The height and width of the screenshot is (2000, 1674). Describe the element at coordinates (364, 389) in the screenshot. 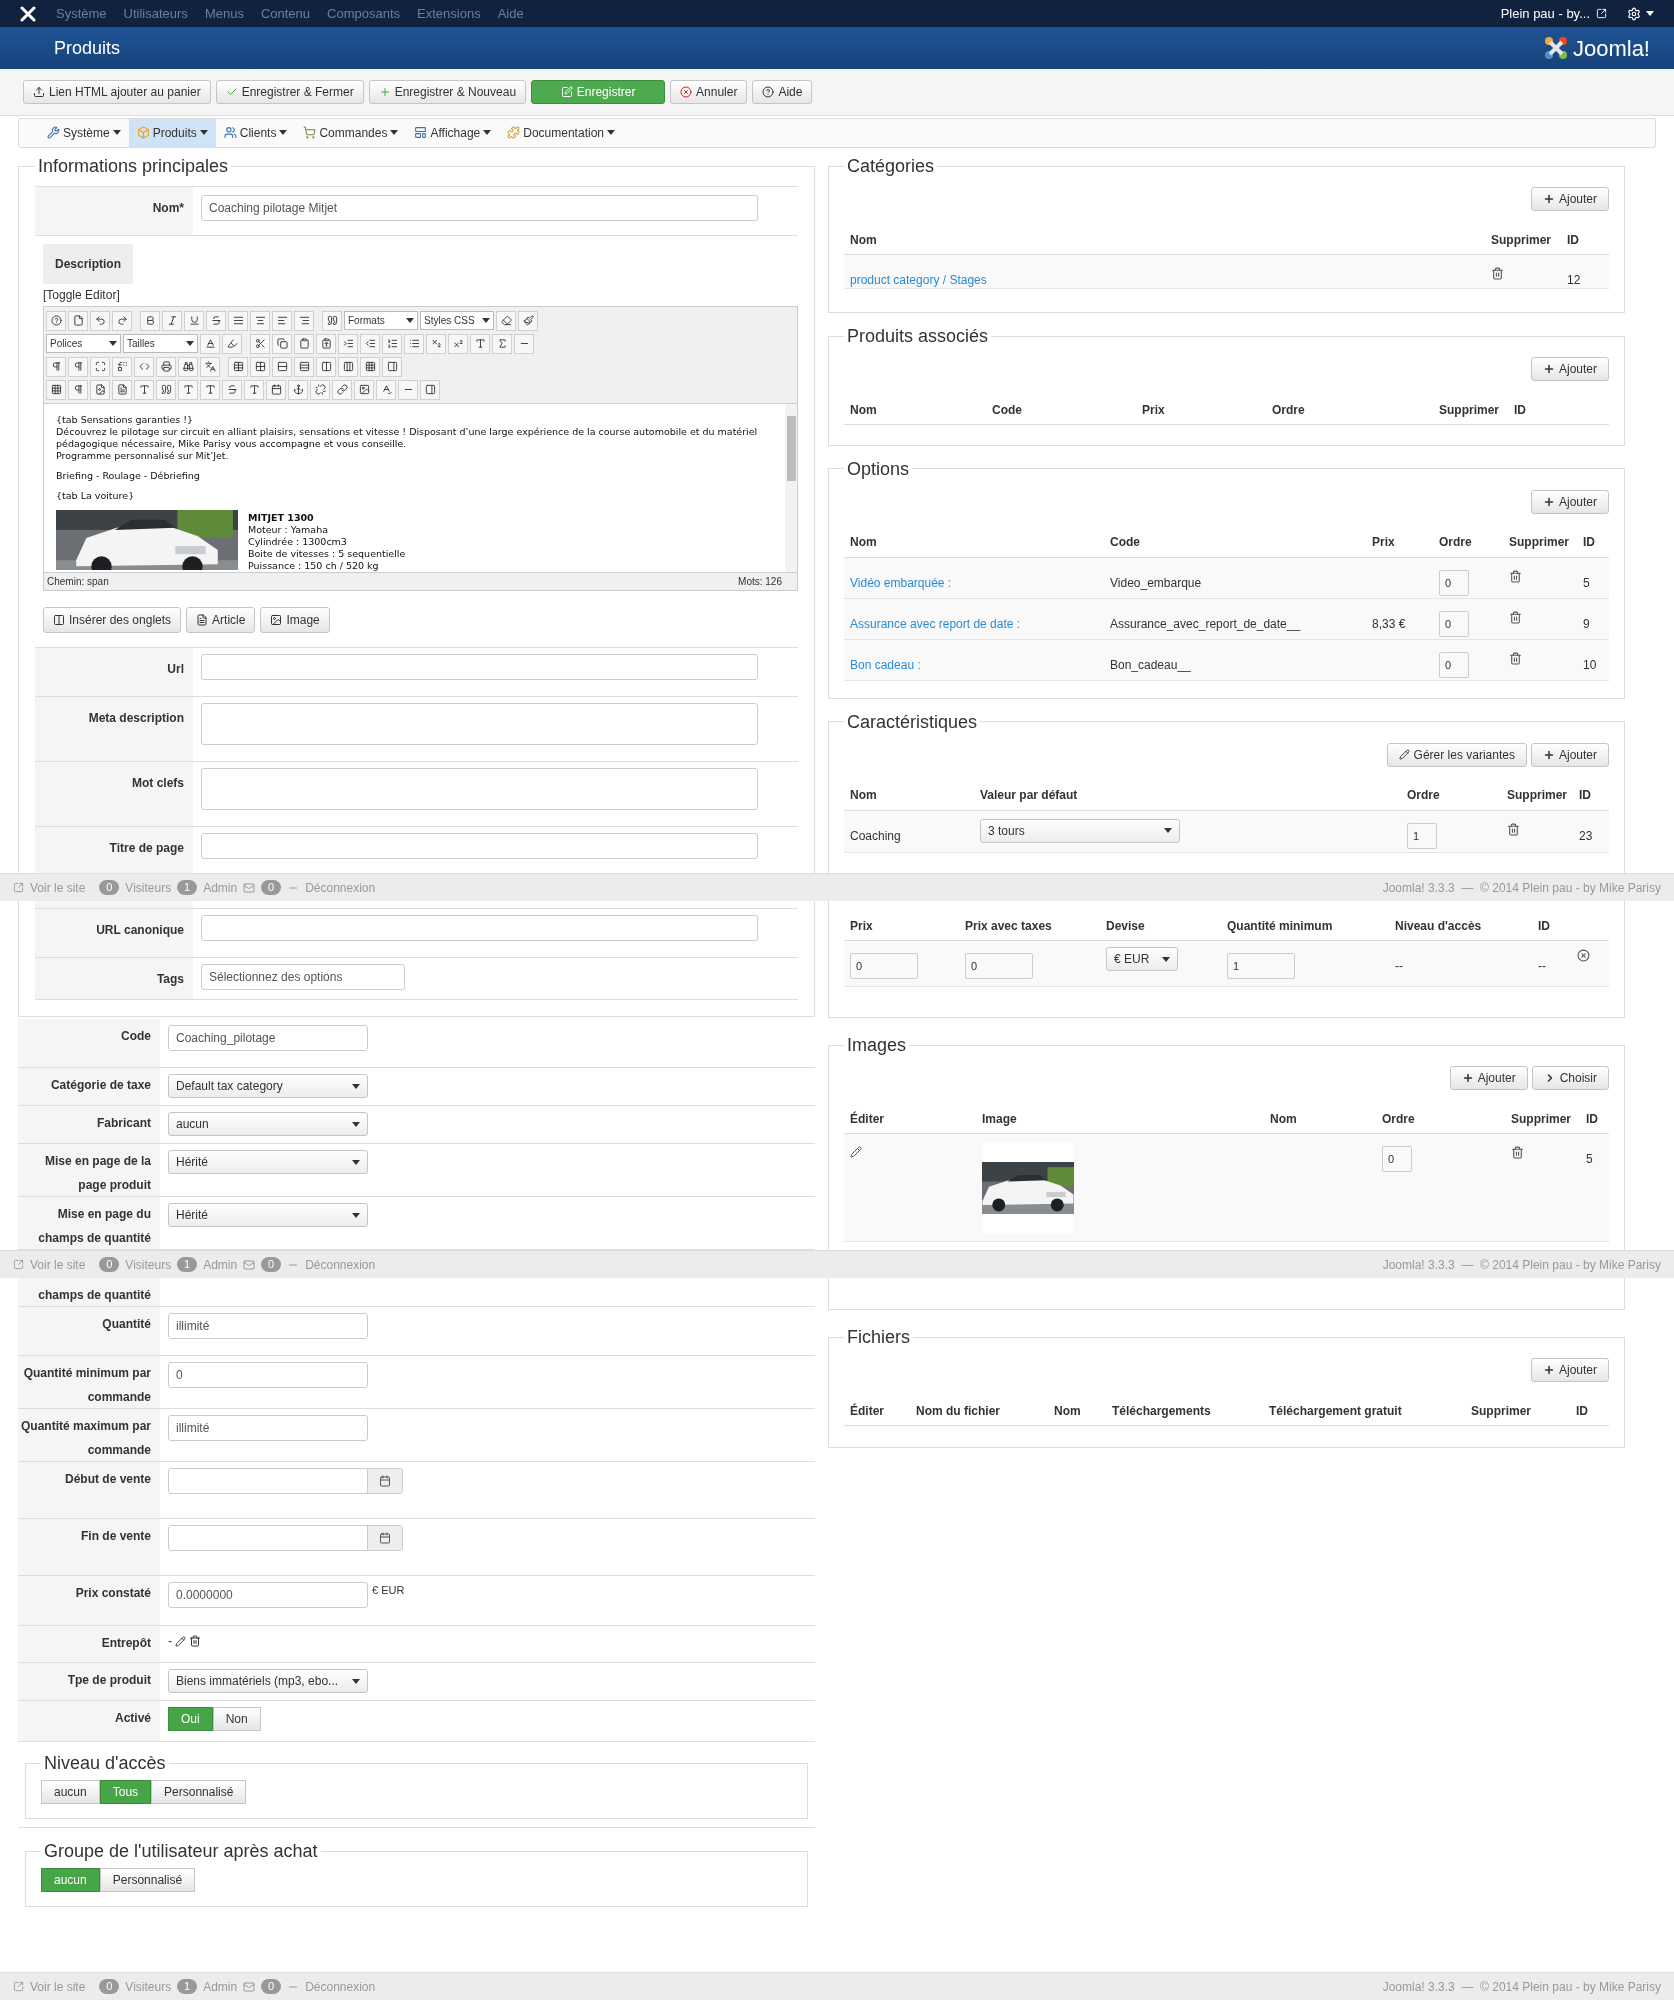

I see `image-button` at that location.